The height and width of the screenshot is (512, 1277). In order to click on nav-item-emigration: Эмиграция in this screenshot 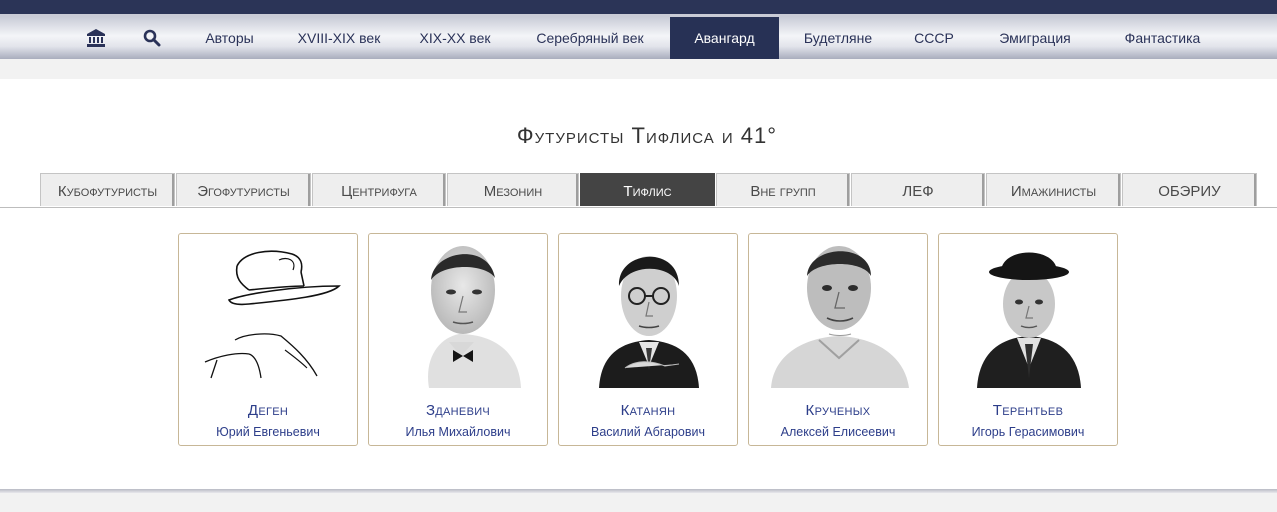, I will do `click(1035, 38)`.